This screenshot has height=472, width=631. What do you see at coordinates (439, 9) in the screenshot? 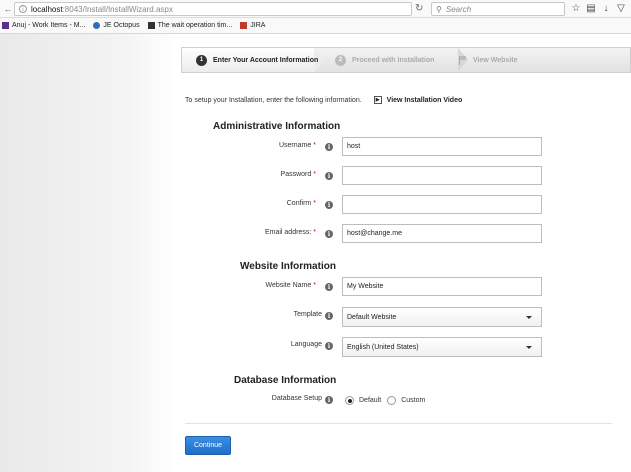
I see `search-icon: ⚲` at bounding box center [439, 9].